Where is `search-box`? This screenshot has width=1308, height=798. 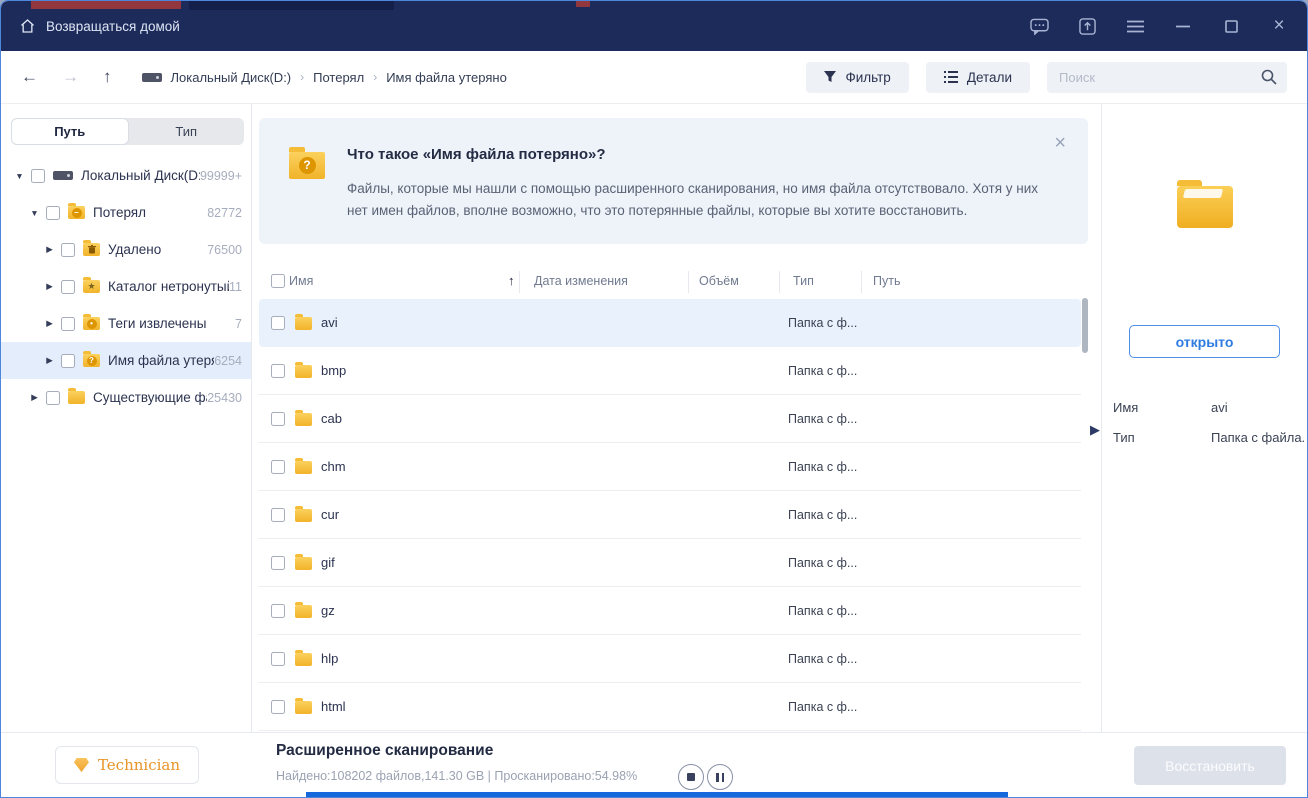 search-box is located at coordinates (1167, 77).